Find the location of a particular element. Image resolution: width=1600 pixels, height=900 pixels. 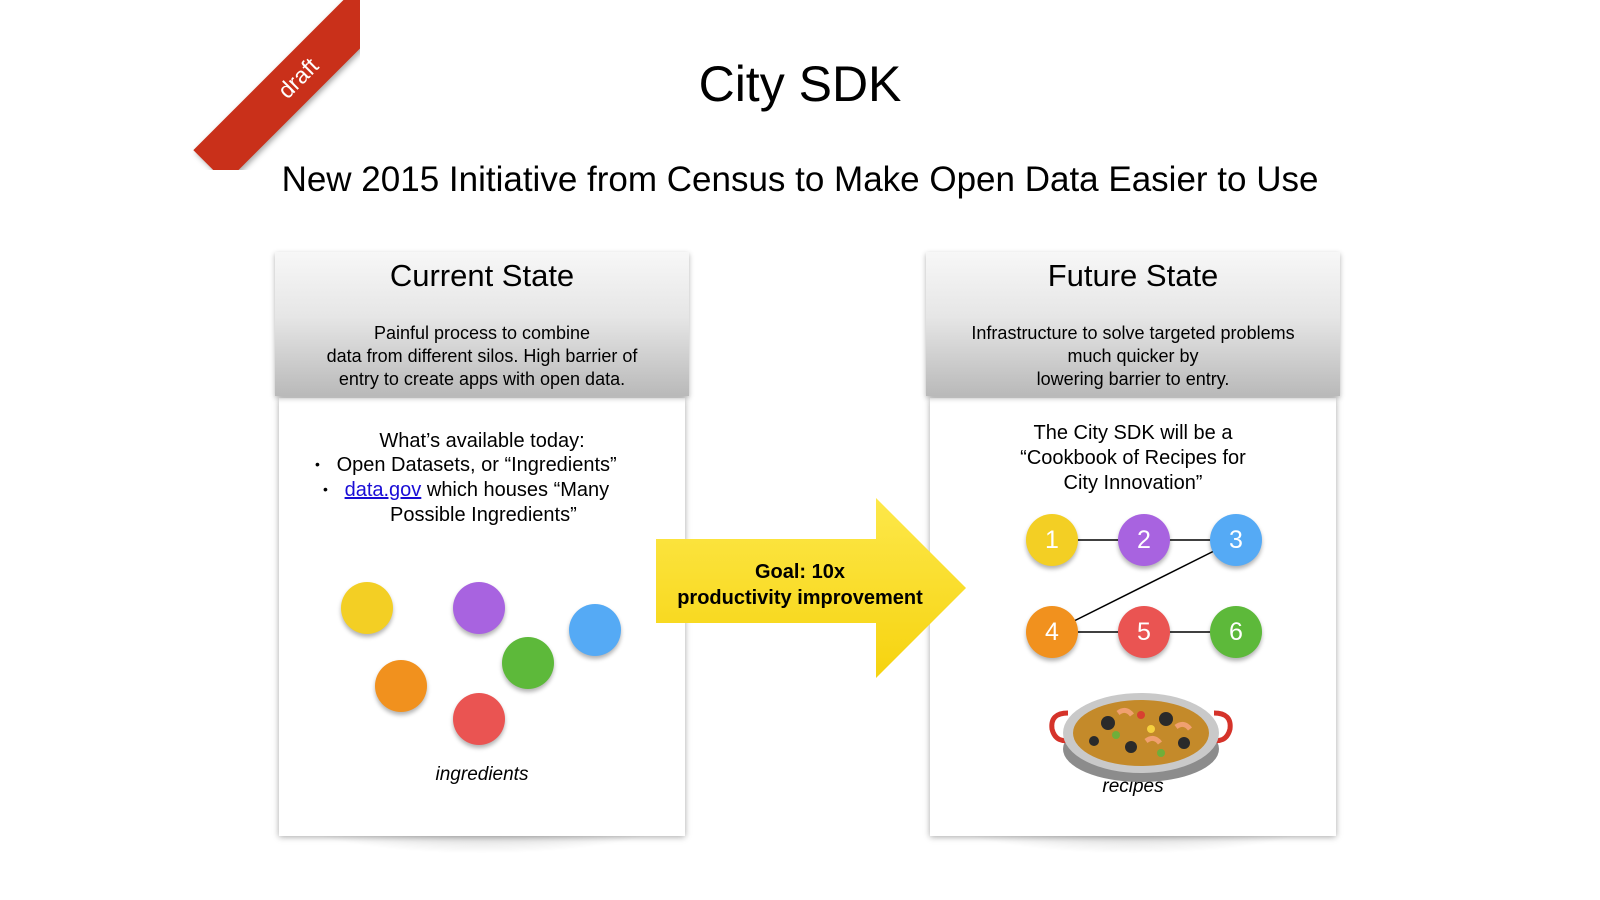

ingredient-dot-red is located at coordinates (479, 719).